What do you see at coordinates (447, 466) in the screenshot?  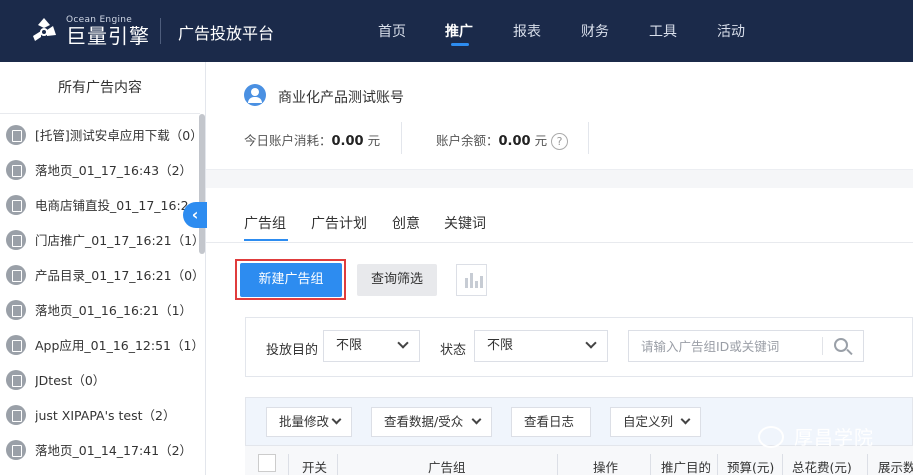 I see `column-header-ad-group: 广告组` at bounding box center [447, 466].